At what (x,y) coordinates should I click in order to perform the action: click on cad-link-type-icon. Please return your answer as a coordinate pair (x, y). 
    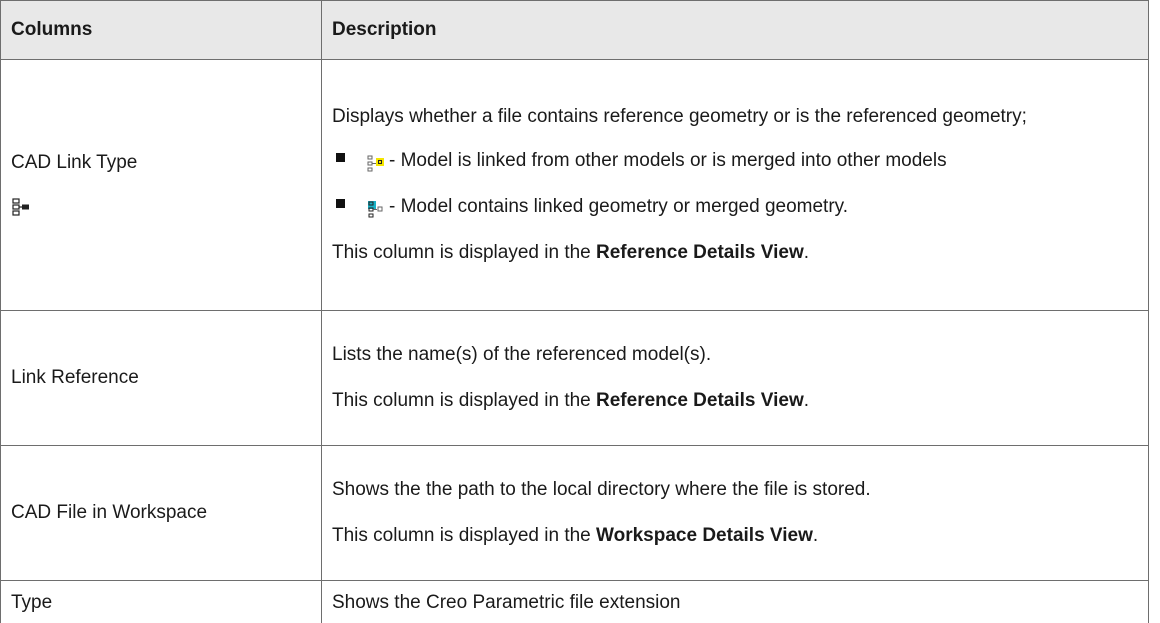
    Looking at the image, I should click on (21, 210).